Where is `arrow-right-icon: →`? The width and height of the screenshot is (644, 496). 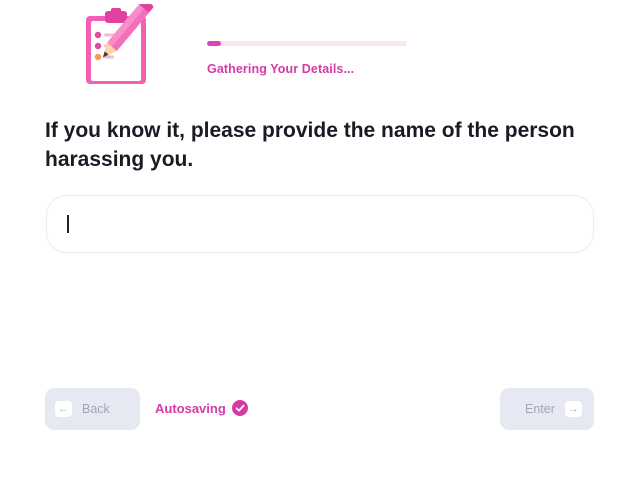
arrow-right-icon: → is located at coordinates (573, 409).